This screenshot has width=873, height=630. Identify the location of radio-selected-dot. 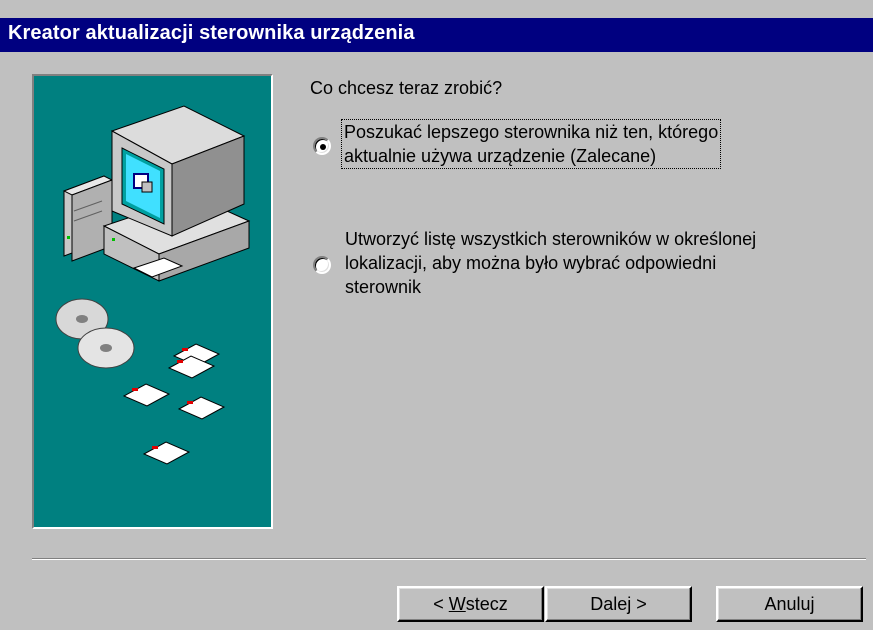
(323, 147).